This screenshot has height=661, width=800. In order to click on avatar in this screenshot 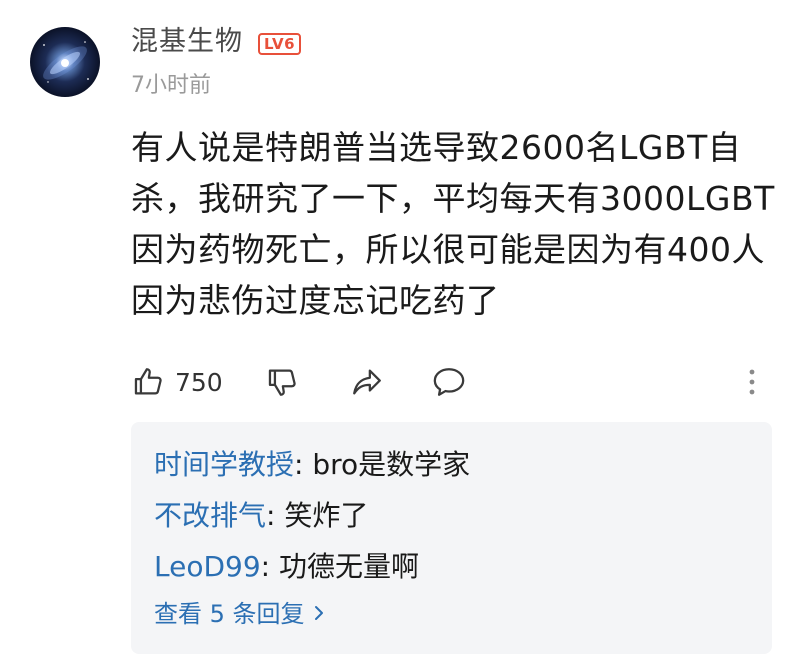, I will do `click(65, 62)`.